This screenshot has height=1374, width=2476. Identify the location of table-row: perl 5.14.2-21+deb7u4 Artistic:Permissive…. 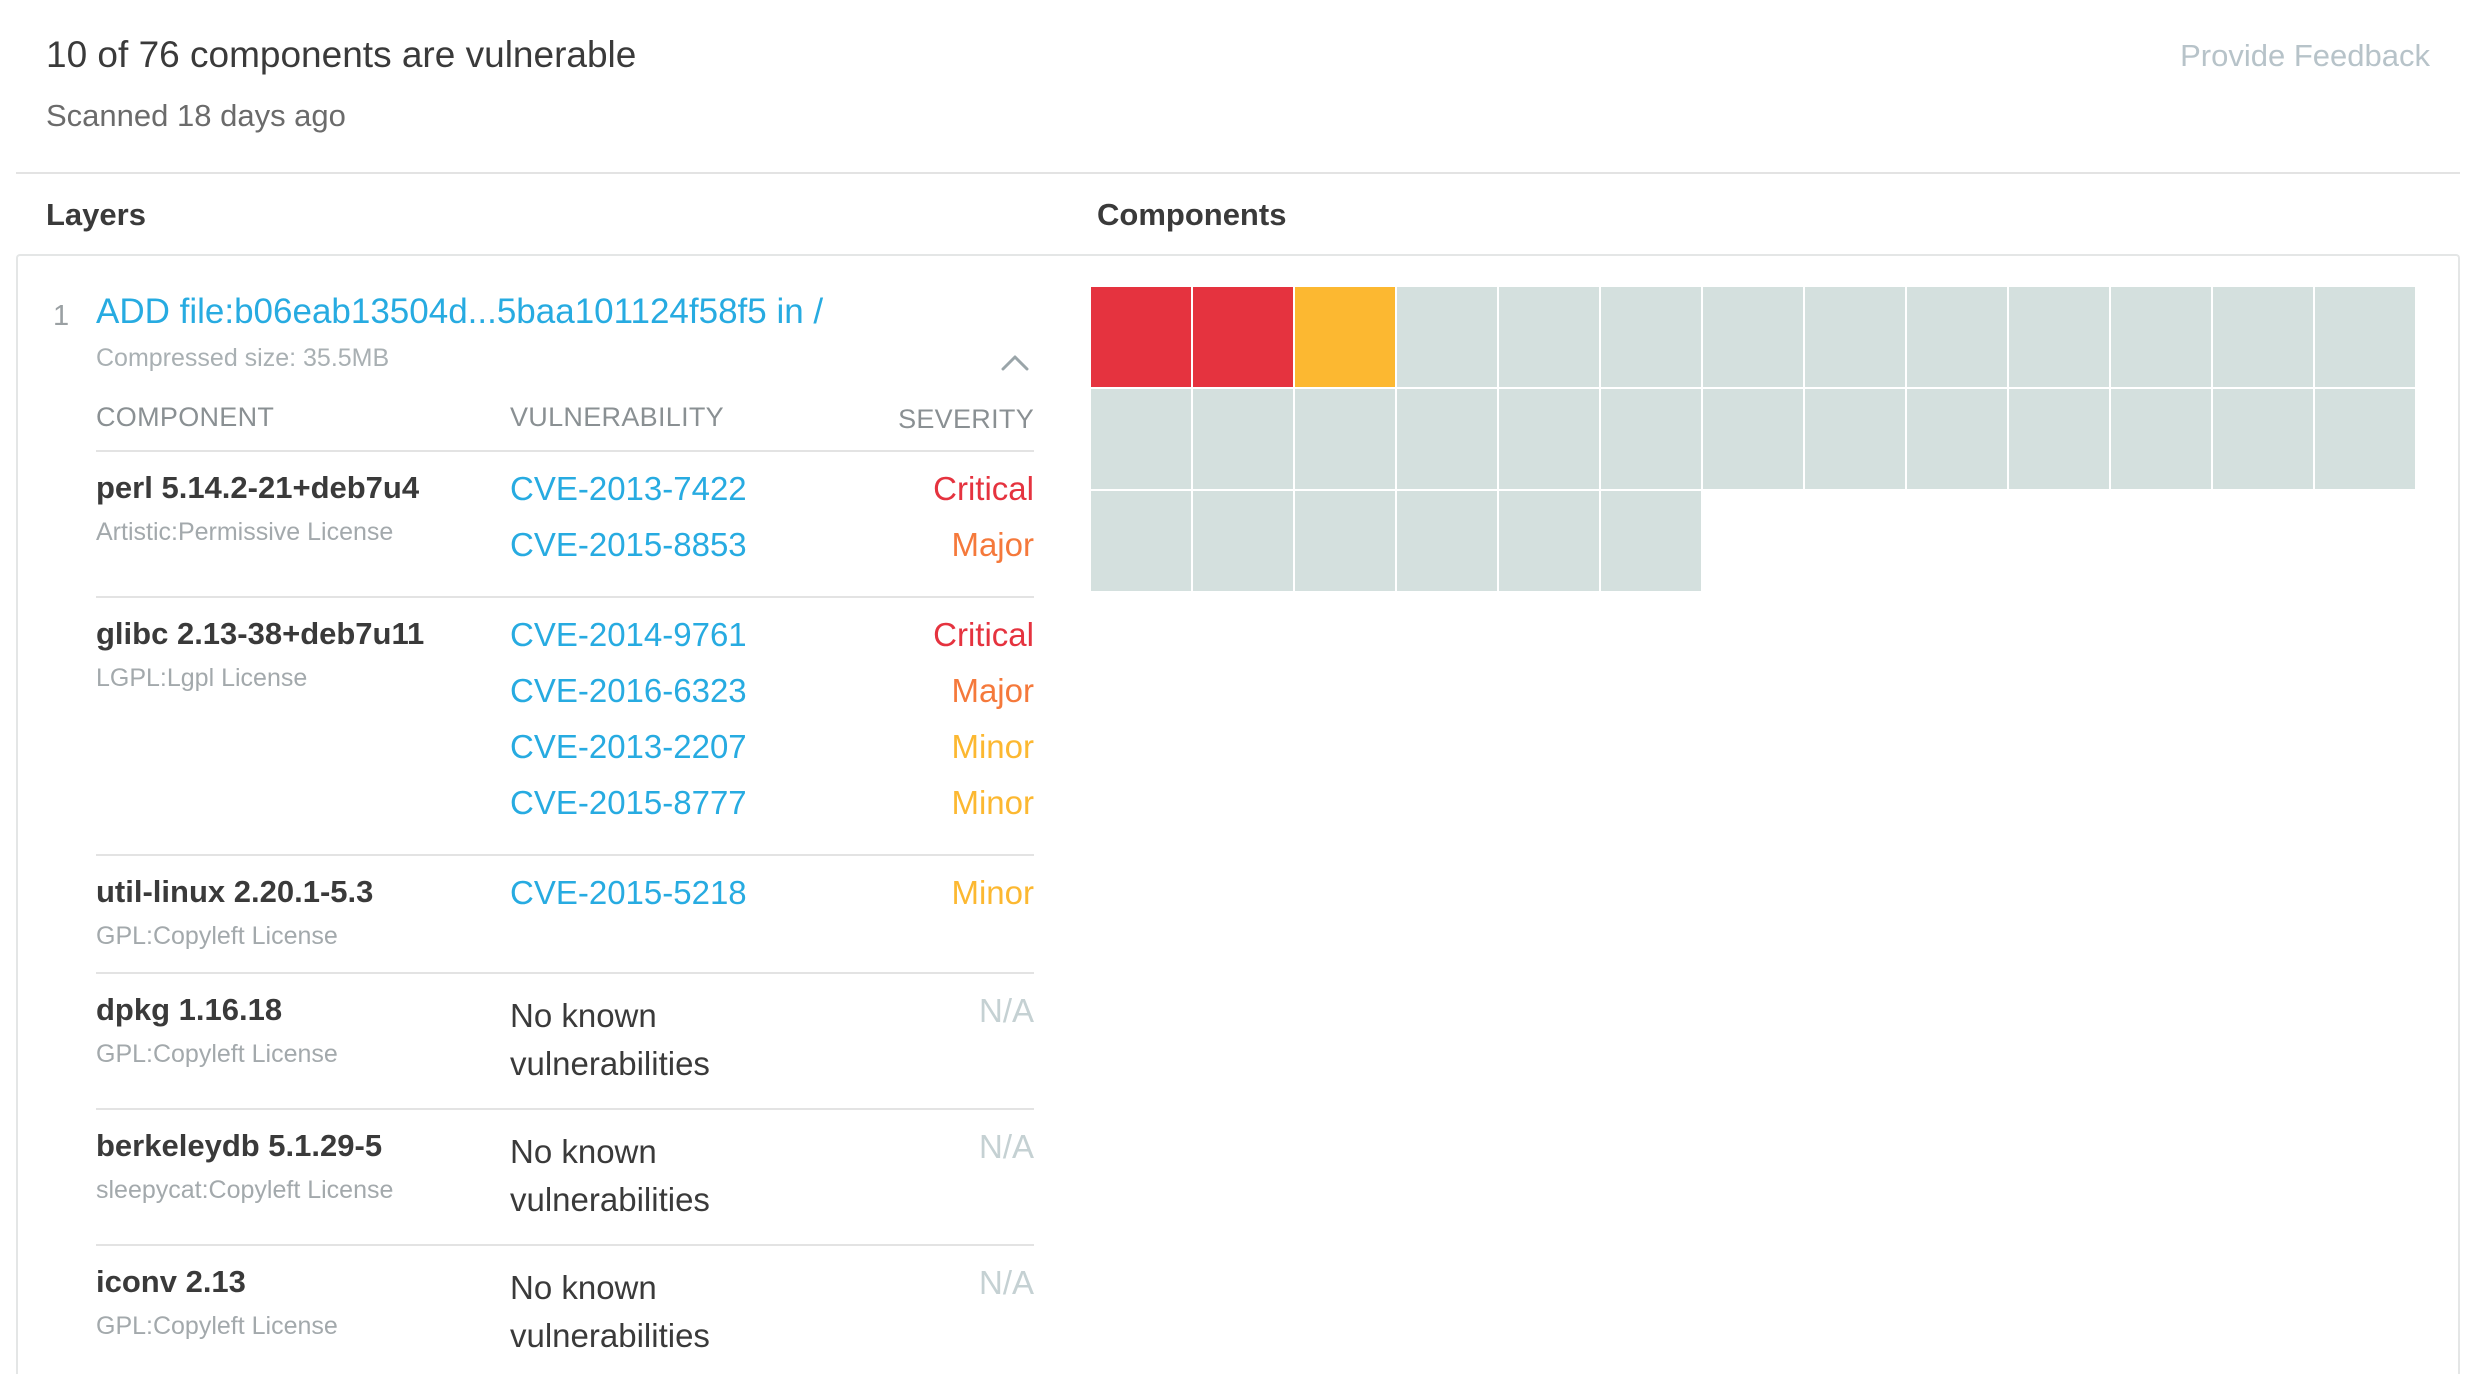
(565, 525).